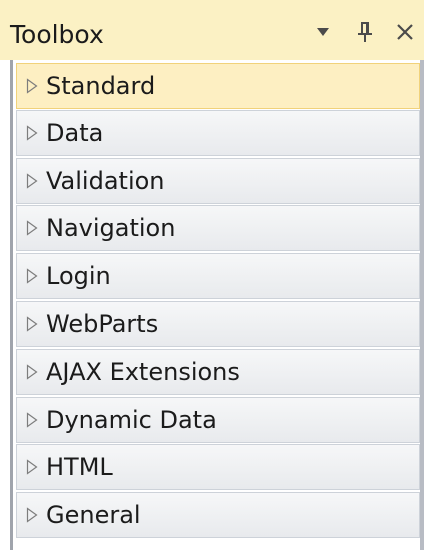 Image resolution: width=424 pixels, height=550 pixels. What do you see at coordinates (218, 276) in the screenshot?
I see `toolbox-group-login: Login` at bounding box center [218, 276].